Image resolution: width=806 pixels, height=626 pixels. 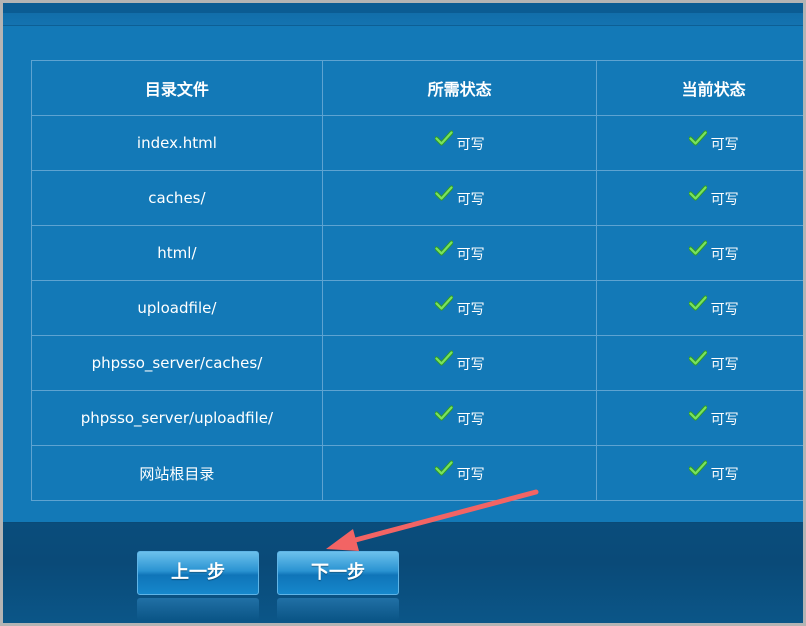 I want to click on directory-name: caches/, so click(x=177, y=198).